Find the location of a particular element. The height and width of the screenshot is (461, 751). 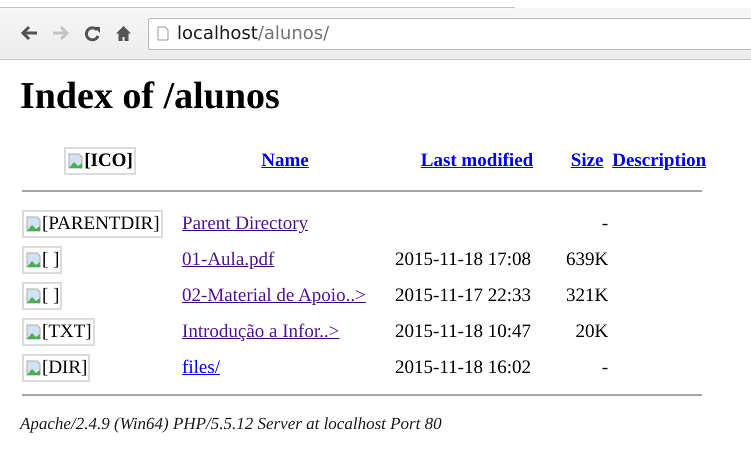

column-sort-link: Last modified is located at coordinates (477, 160).